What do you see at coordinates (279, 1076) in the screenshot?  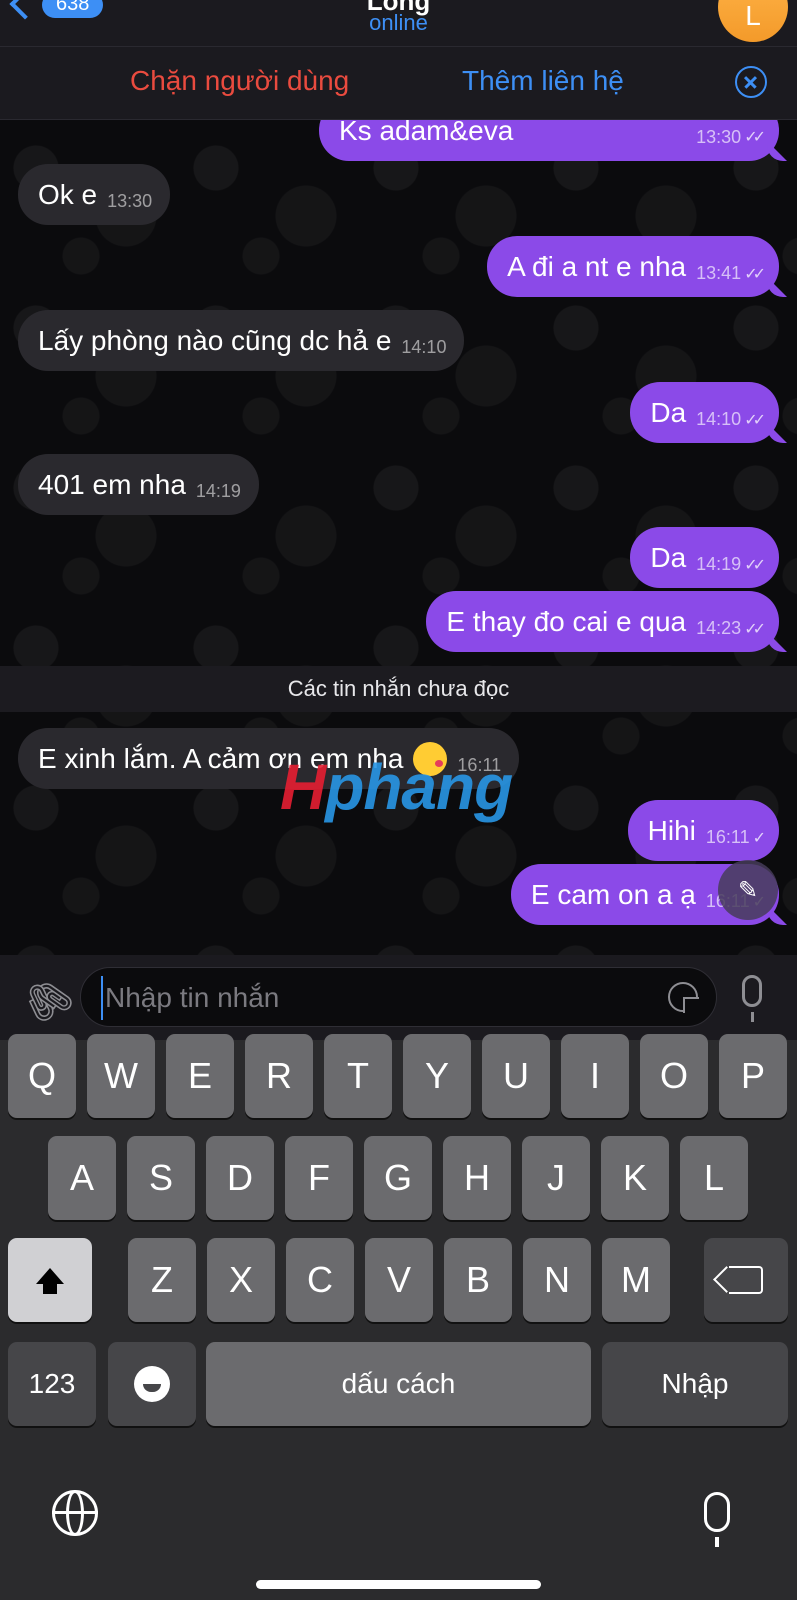 I see `key-r: R` at bounding box center [279, 1076].